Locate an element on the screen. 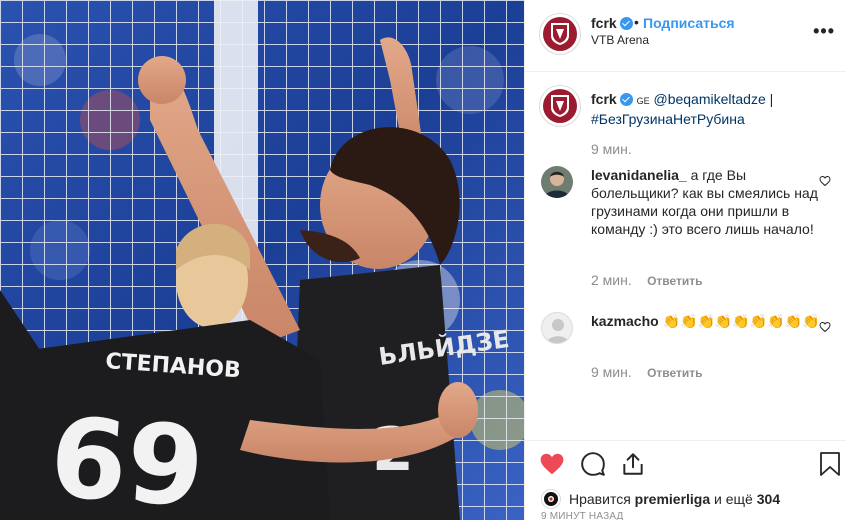 This screenshot has height=520, width=846. share-icon is located at coordinates (633, 464).